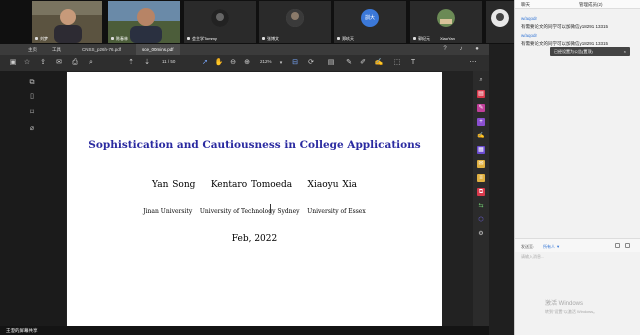 The width and height of the screenshot is (640, 335). Describe the element at coordinates (295, 63) in the screenshot. I see `fit-page-icon: ⊟` at that location.